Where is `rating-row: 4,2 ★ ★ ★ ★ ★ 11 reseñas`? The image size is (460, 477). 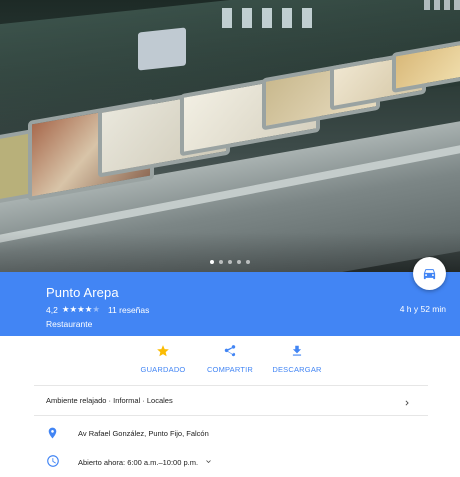 rating-row: 4,2 ★ ★ ★ ★ ★ 11 reseñas is located at coordinates (97, 309).